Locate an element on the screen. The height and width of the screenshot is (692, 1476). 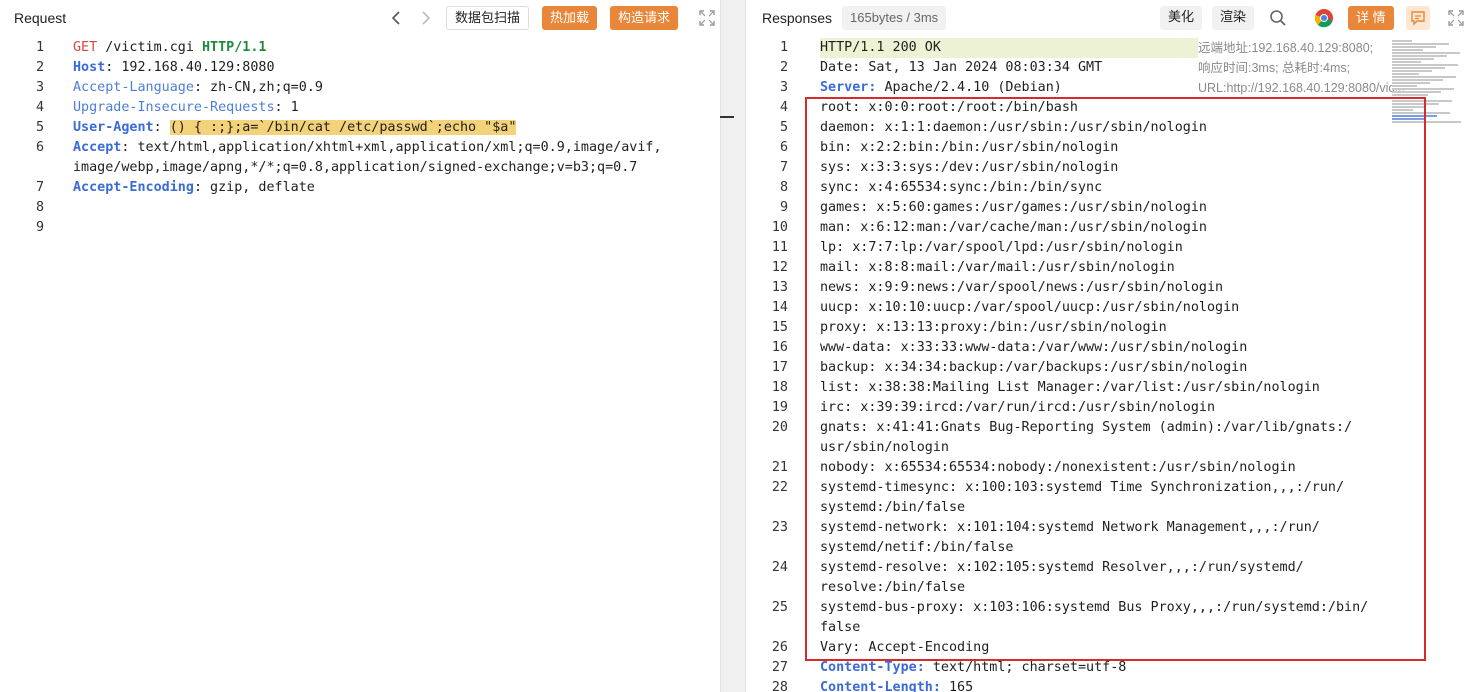
code-text: Accept-Encoding: gzip, deflate is located at coordinates (194, 187).